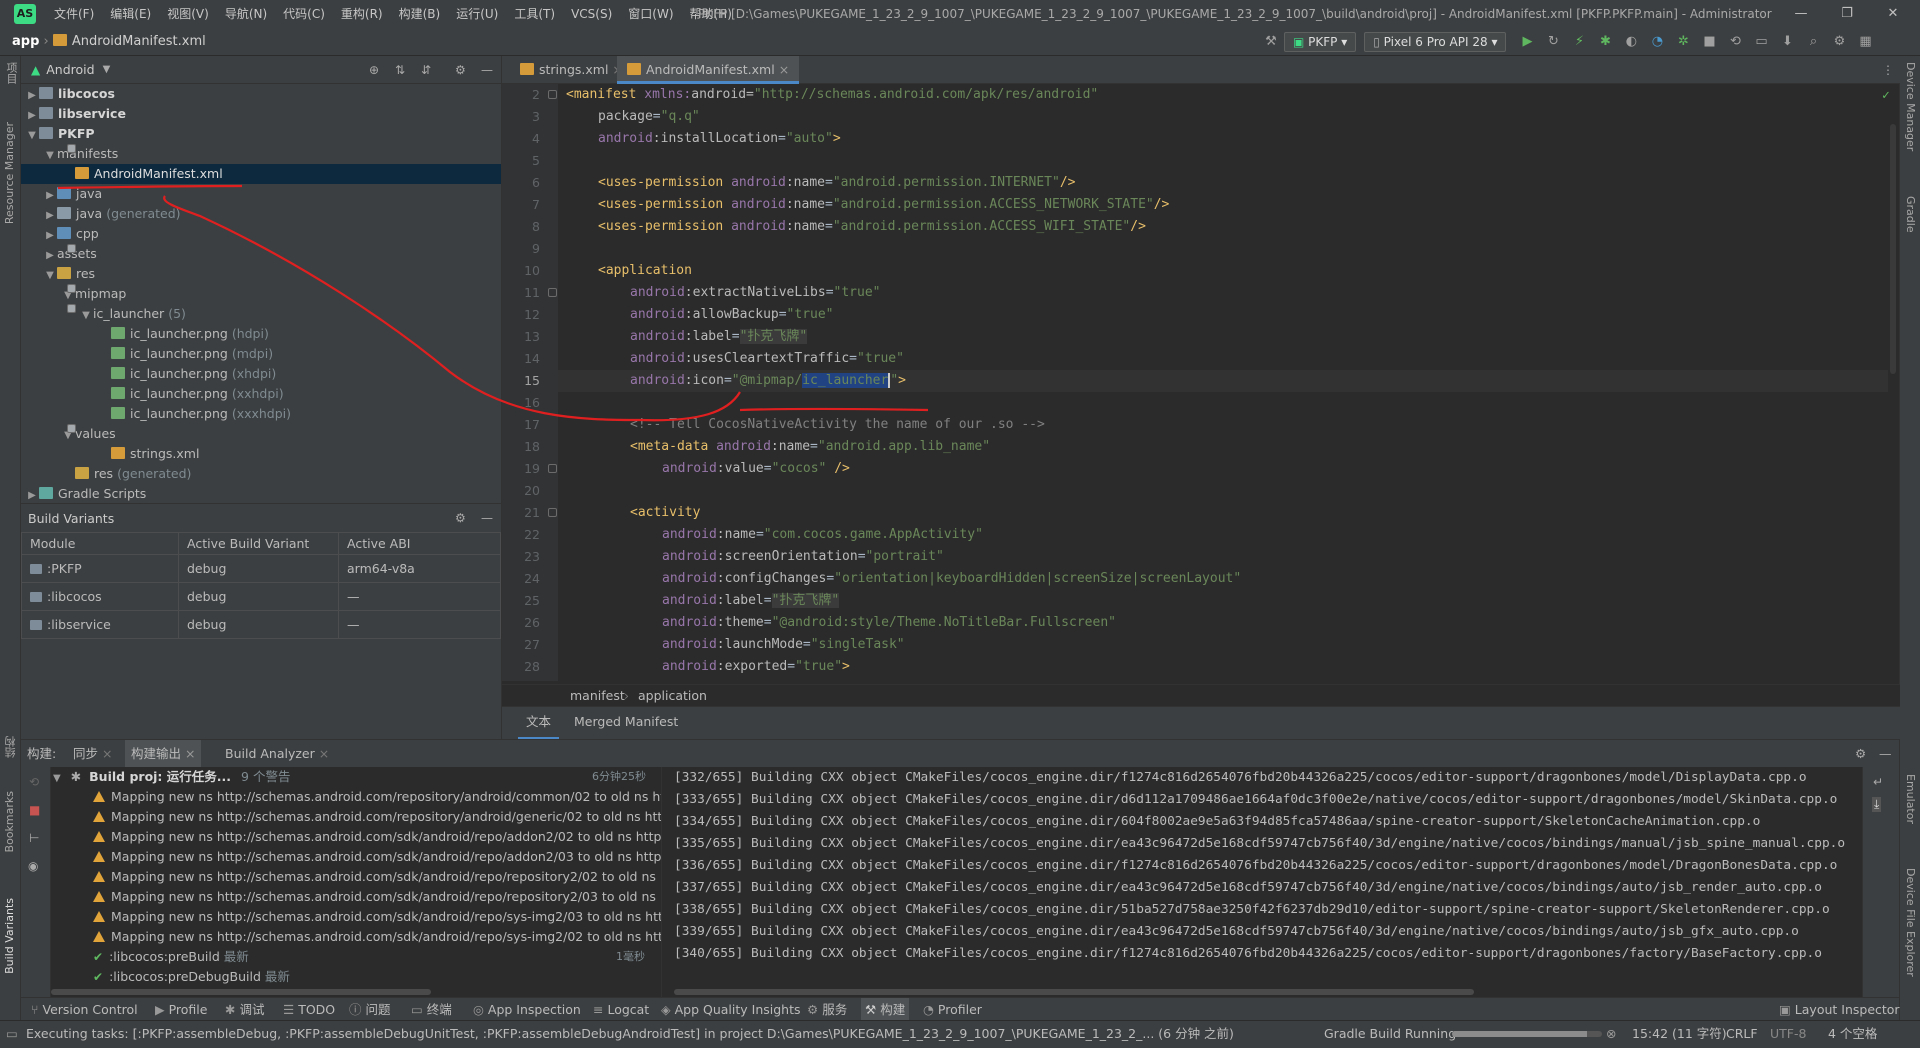  Describe the element at coordinates (261, 194) in the screenshot. I see `tree-item-java: ▶ java` at that location.